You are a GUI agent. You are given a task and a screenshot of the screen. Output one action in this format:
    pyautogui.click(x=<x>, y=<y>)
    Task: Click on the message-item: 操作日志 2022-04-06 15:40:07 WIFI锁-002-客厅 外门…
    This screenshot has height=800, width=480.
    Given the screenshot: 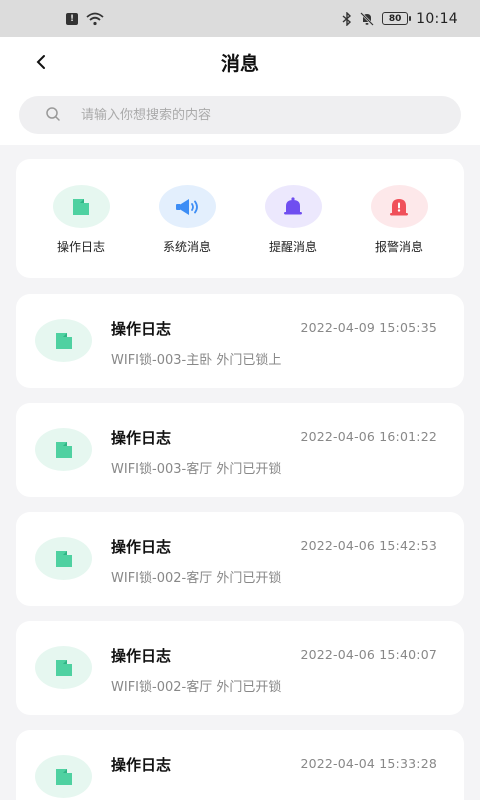 What is the action you would take?
    pyautogui.click(x=240, y=668)
    